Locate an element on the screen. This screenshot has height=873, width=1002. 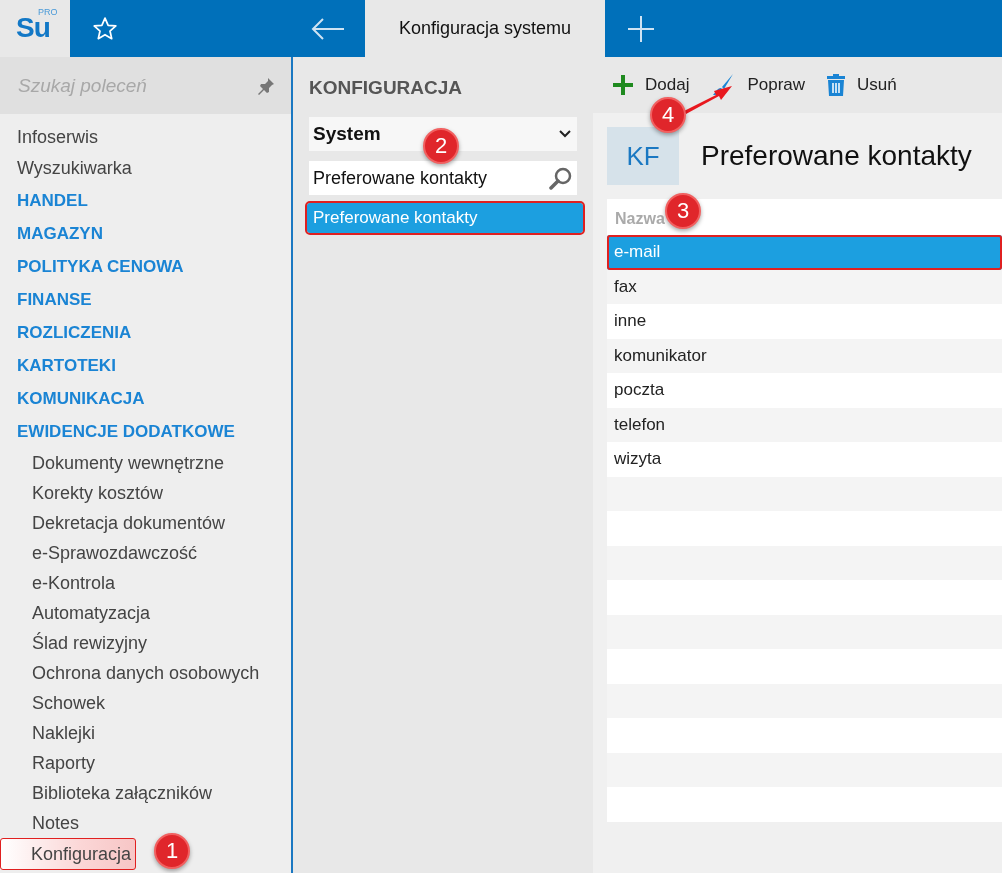
sidebar-item: Naklejki is located at coordinates (48, 733).